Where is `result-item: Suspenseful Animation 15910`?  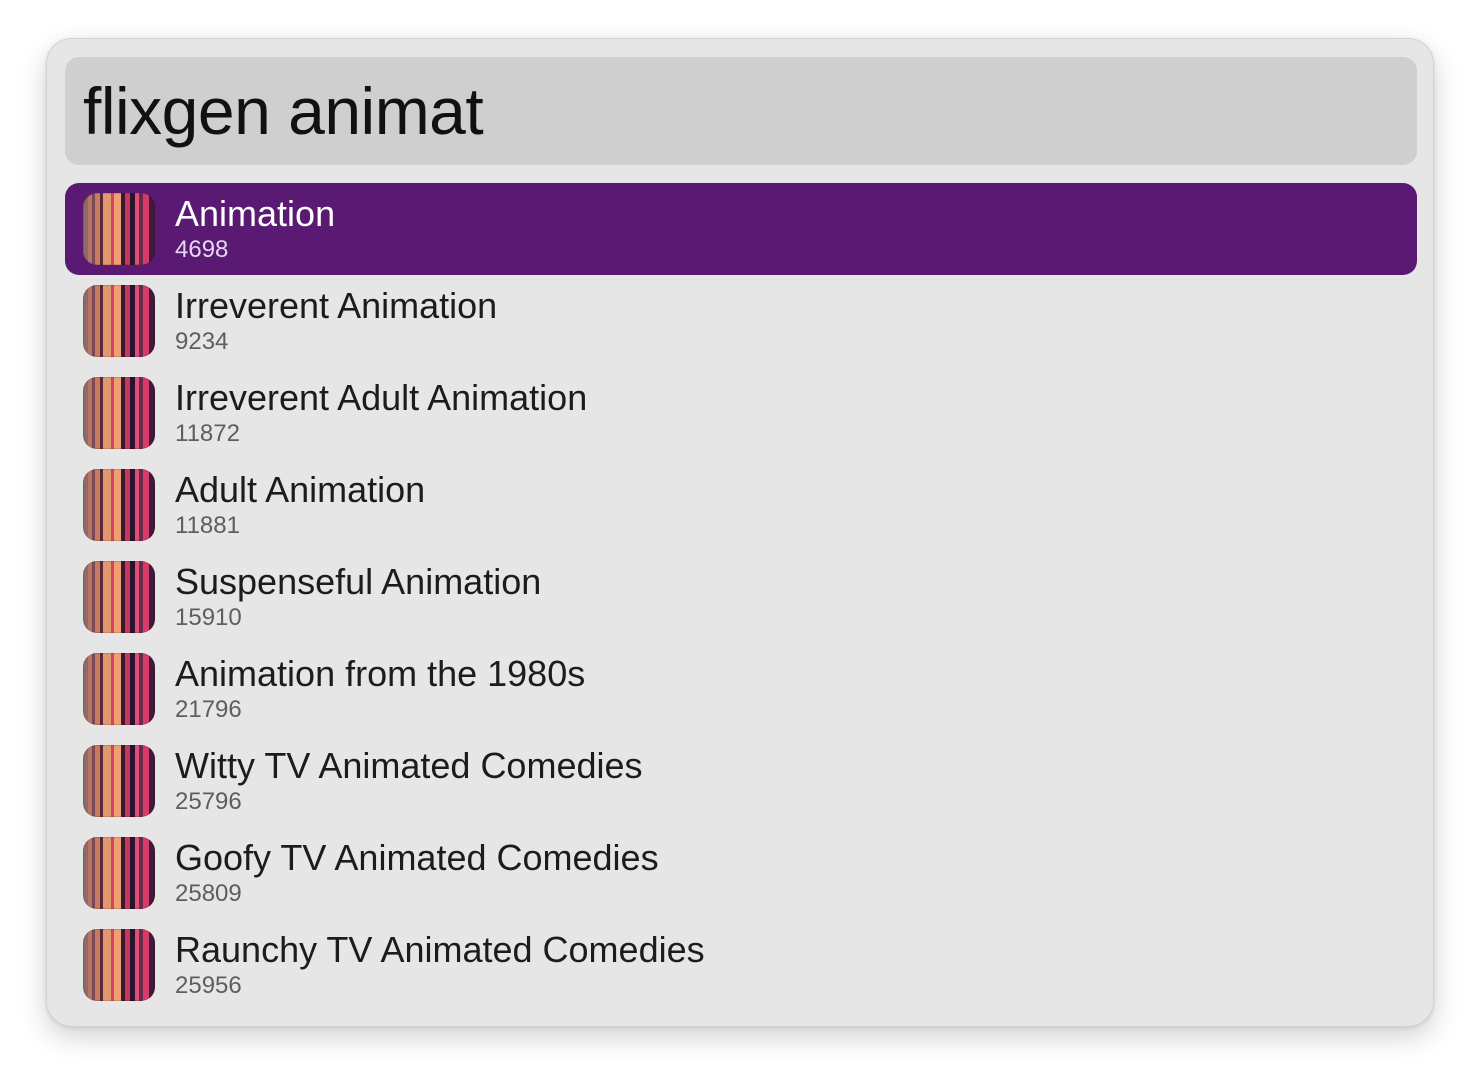
result-item: Suspenseful Animation 15910 is located at coordinates (741, 597).